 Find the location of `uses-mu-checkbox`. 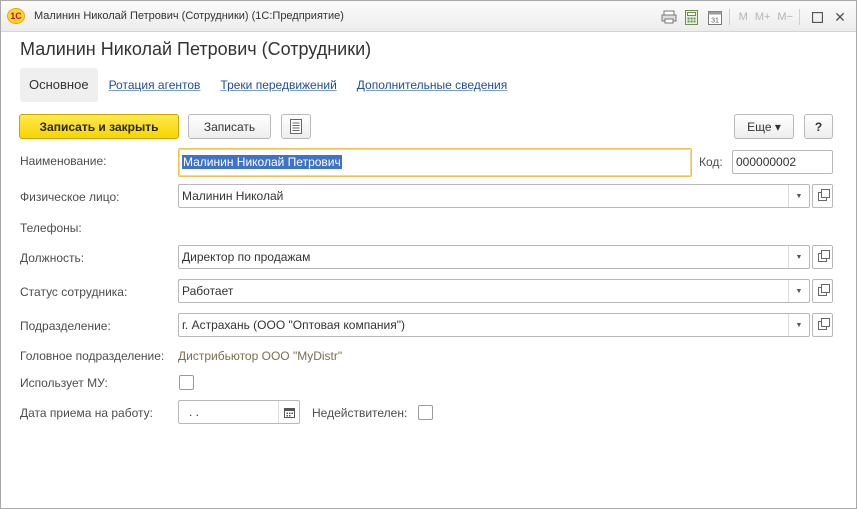

uses-mu-checkbox is located at coordinates (186, 382).